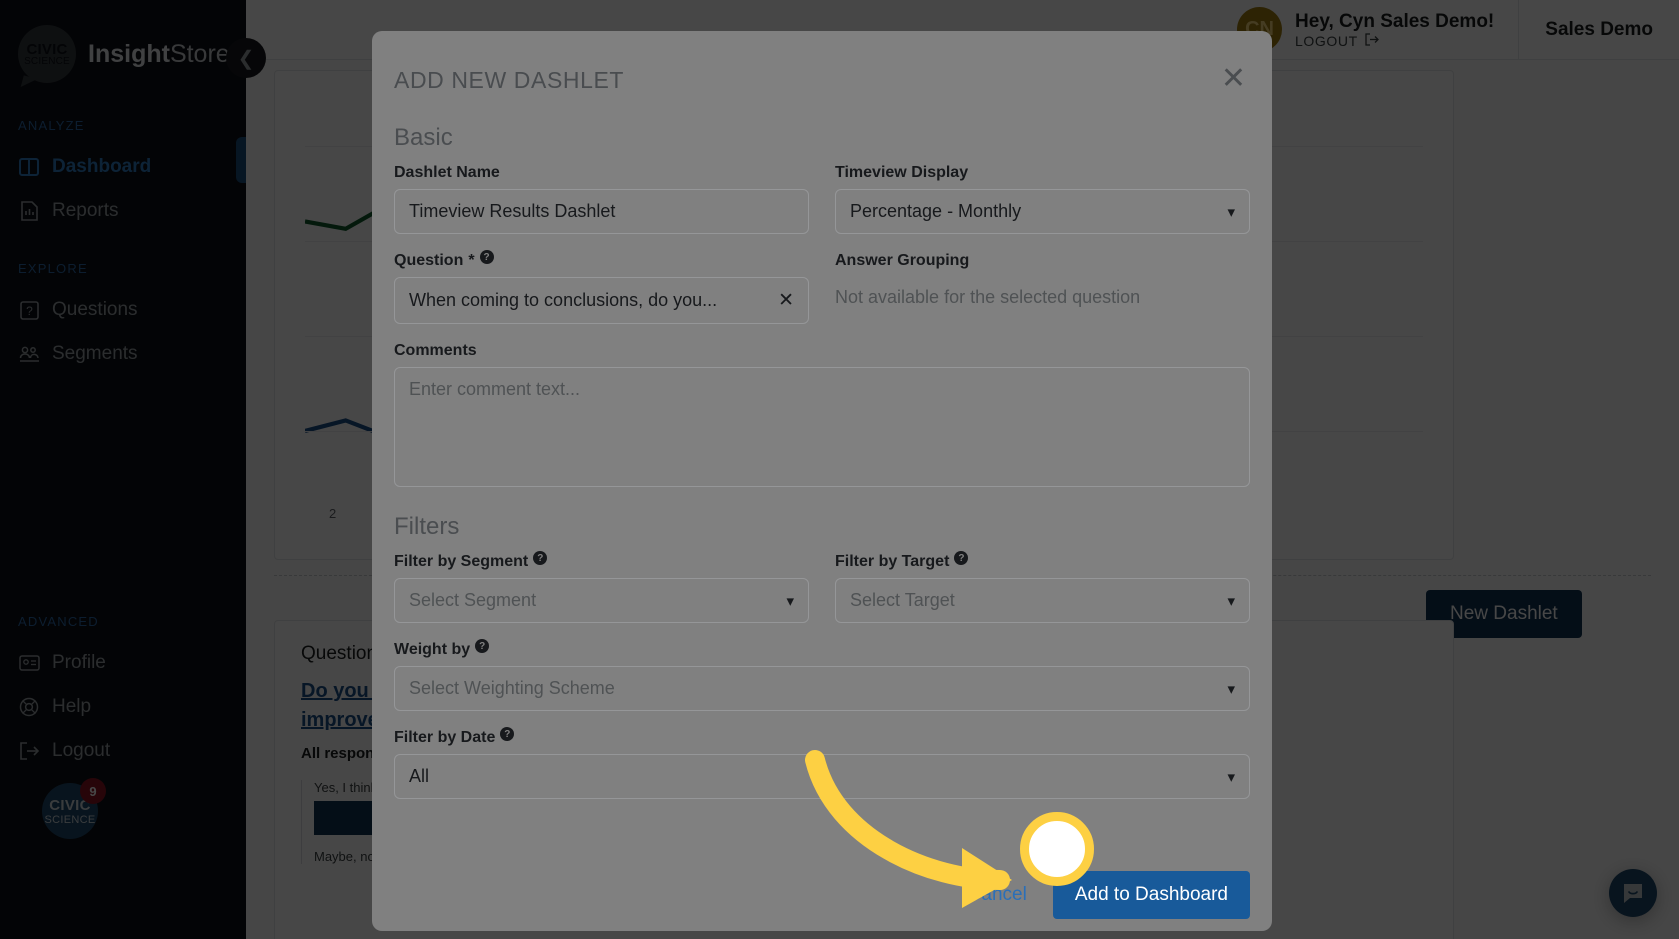 The width and height of the screenshot is (1679, 939). I want to click on label-text: Timeview Display, so click(902, 172).